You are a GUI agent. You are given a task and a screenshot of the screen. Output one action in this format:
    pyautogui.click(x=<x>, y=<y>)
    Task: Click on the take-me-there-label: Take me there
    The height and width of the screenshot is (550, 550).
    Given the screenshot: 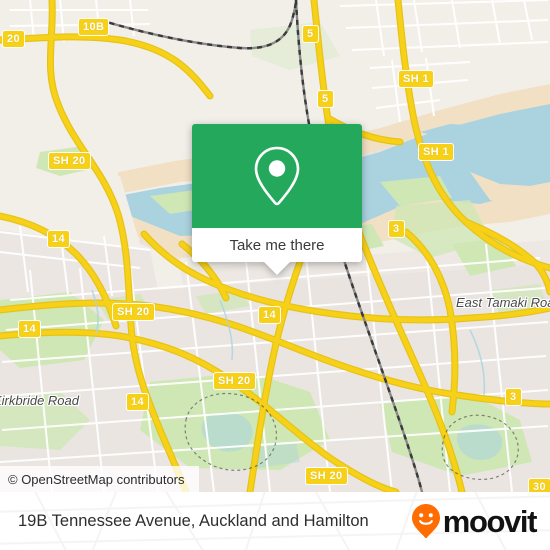 What is the action you would take?
    pyautogui.click(x=277, y=245)
    